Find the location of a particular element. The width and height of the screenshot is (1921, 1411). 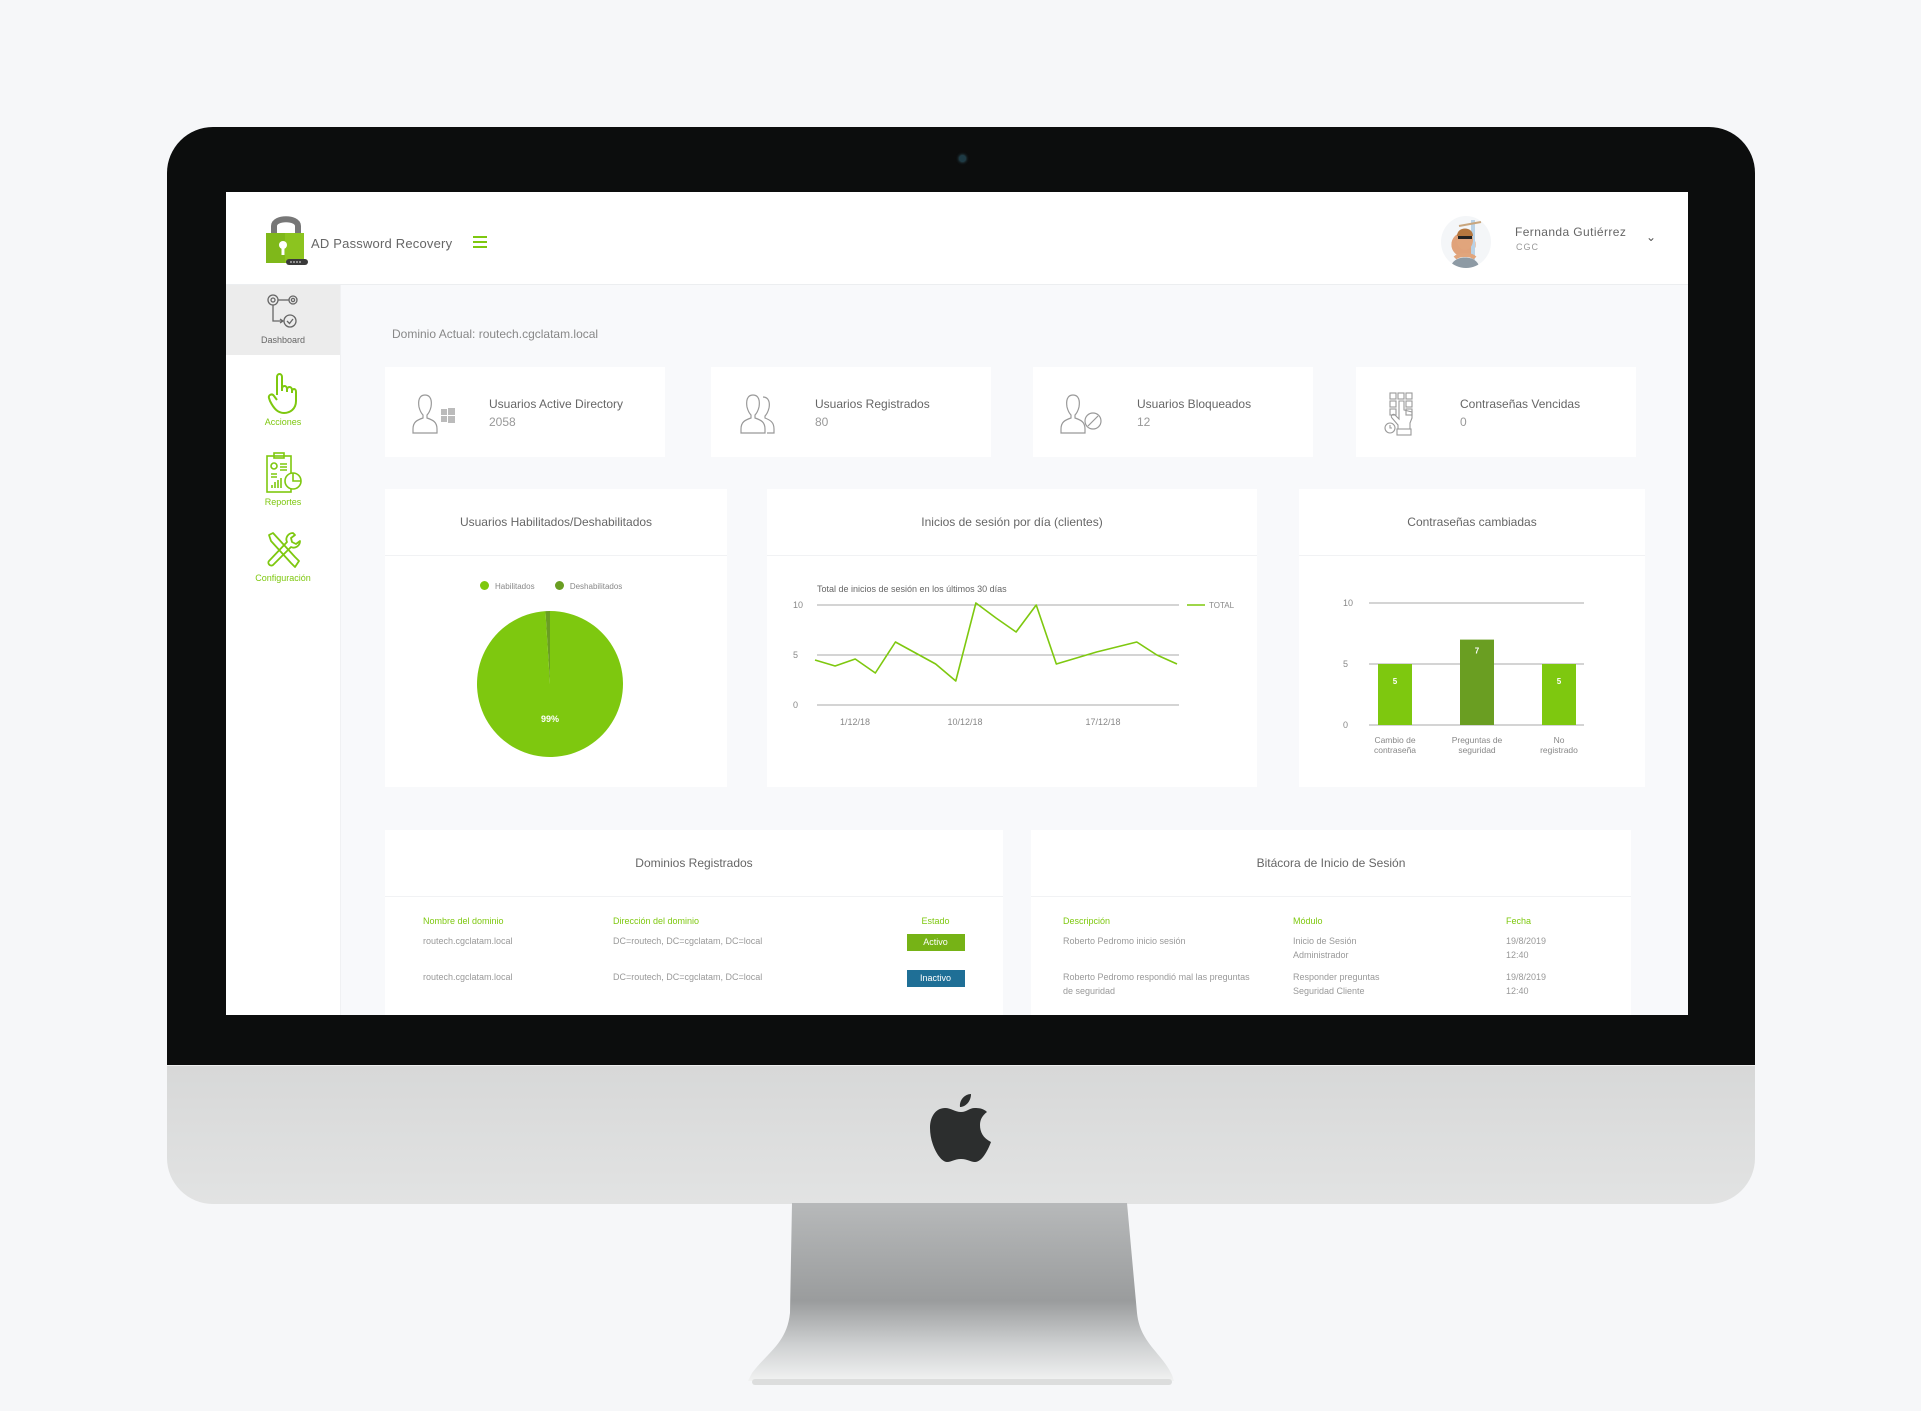

avatar-photo is located at coordinates (1466, 244).